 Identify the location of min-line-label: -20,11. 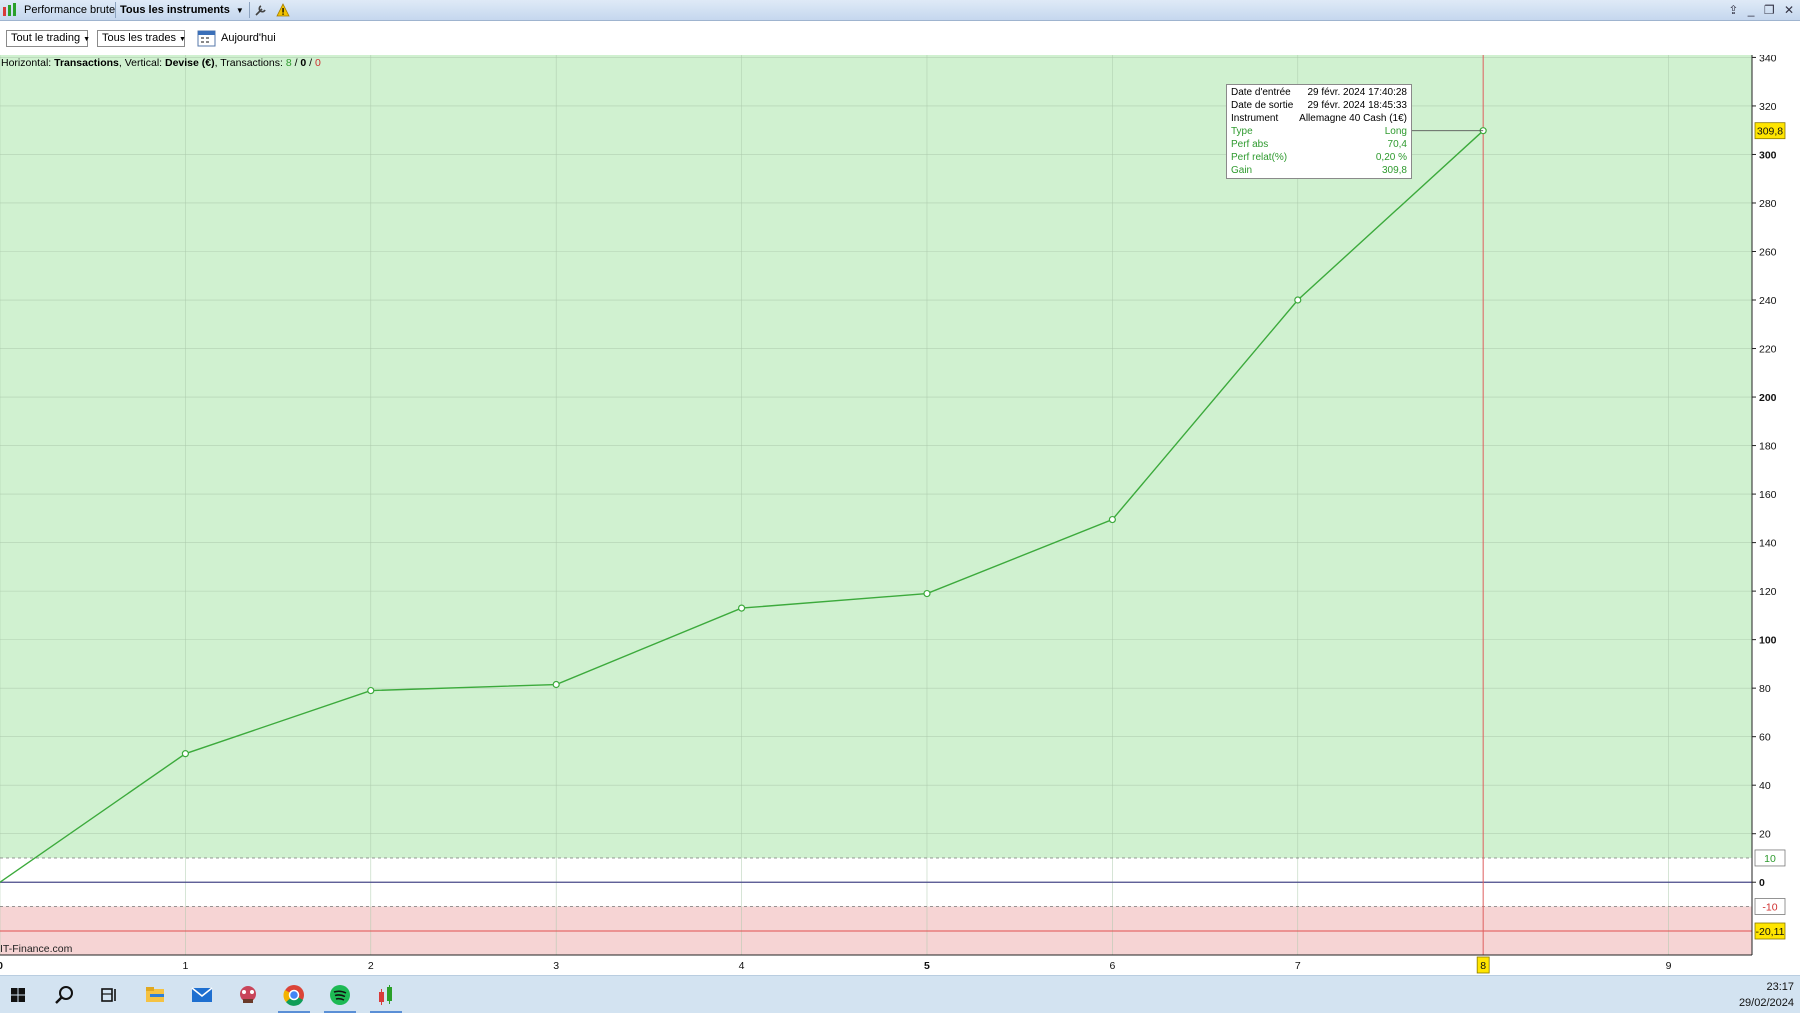
(1770, 932).